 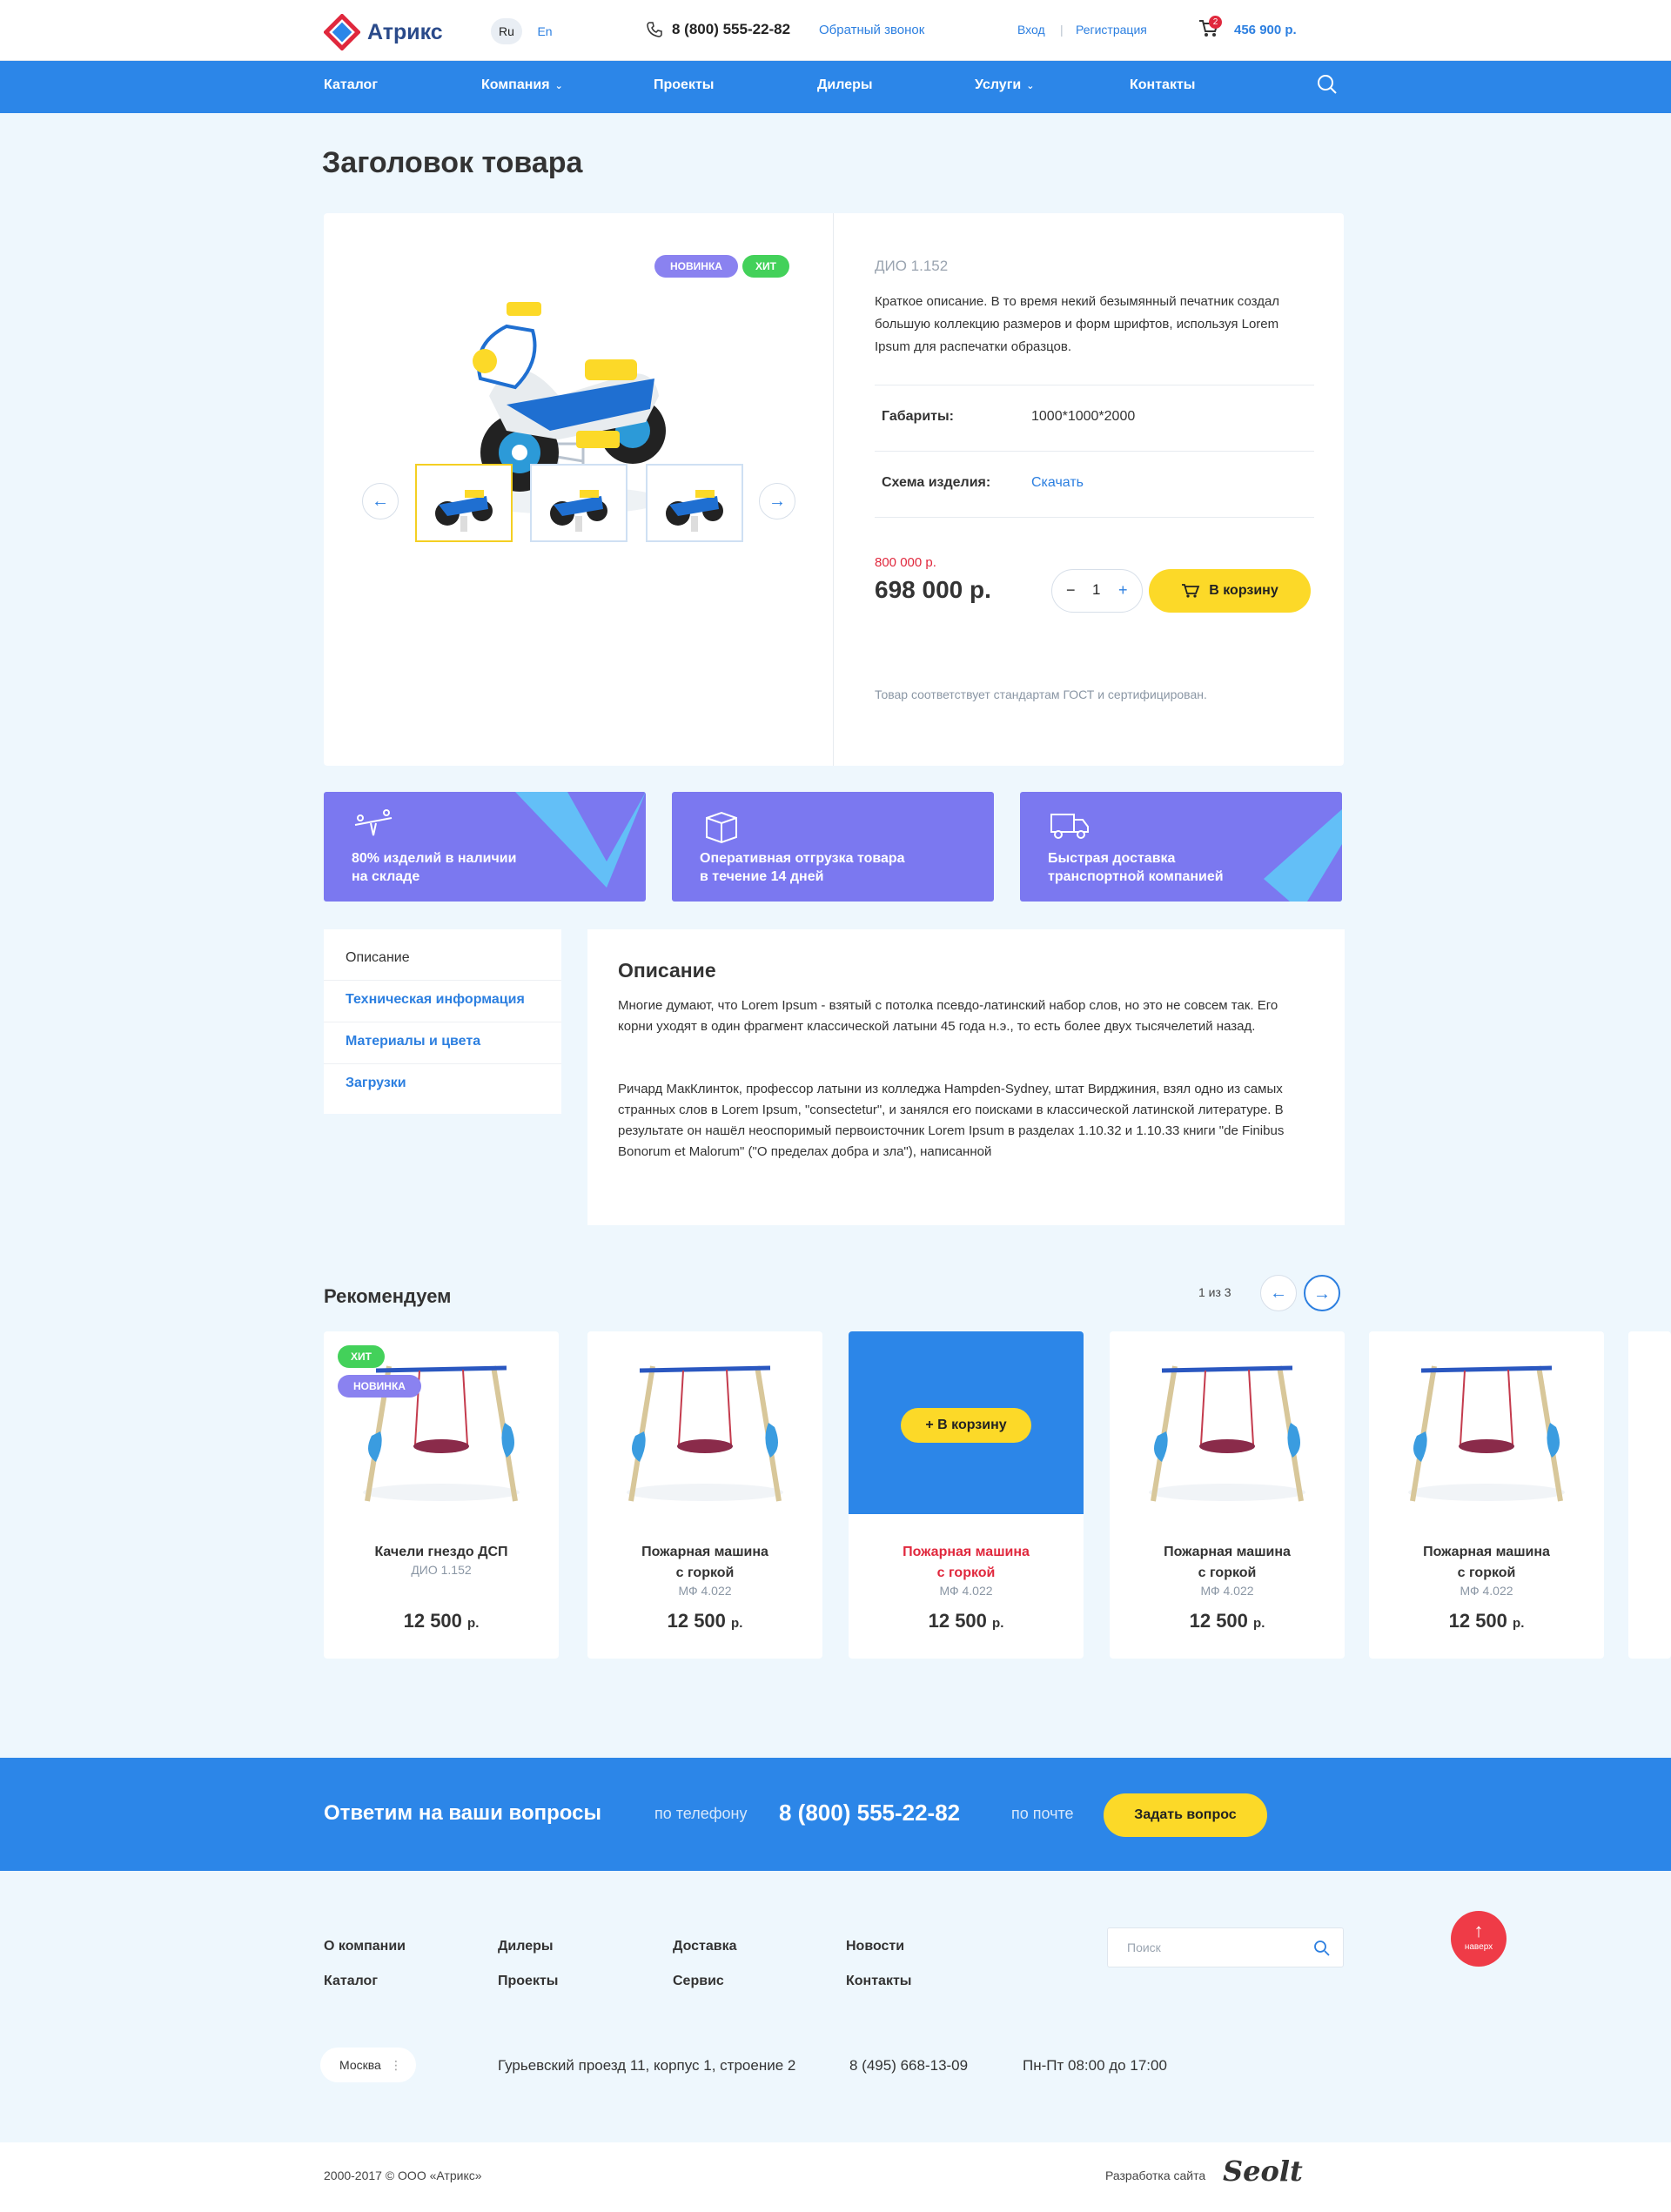 What do you see at coordinates (1210, 30) in the screenshot?
I see `cart-button: 2` at bounding box center [1210, 30].